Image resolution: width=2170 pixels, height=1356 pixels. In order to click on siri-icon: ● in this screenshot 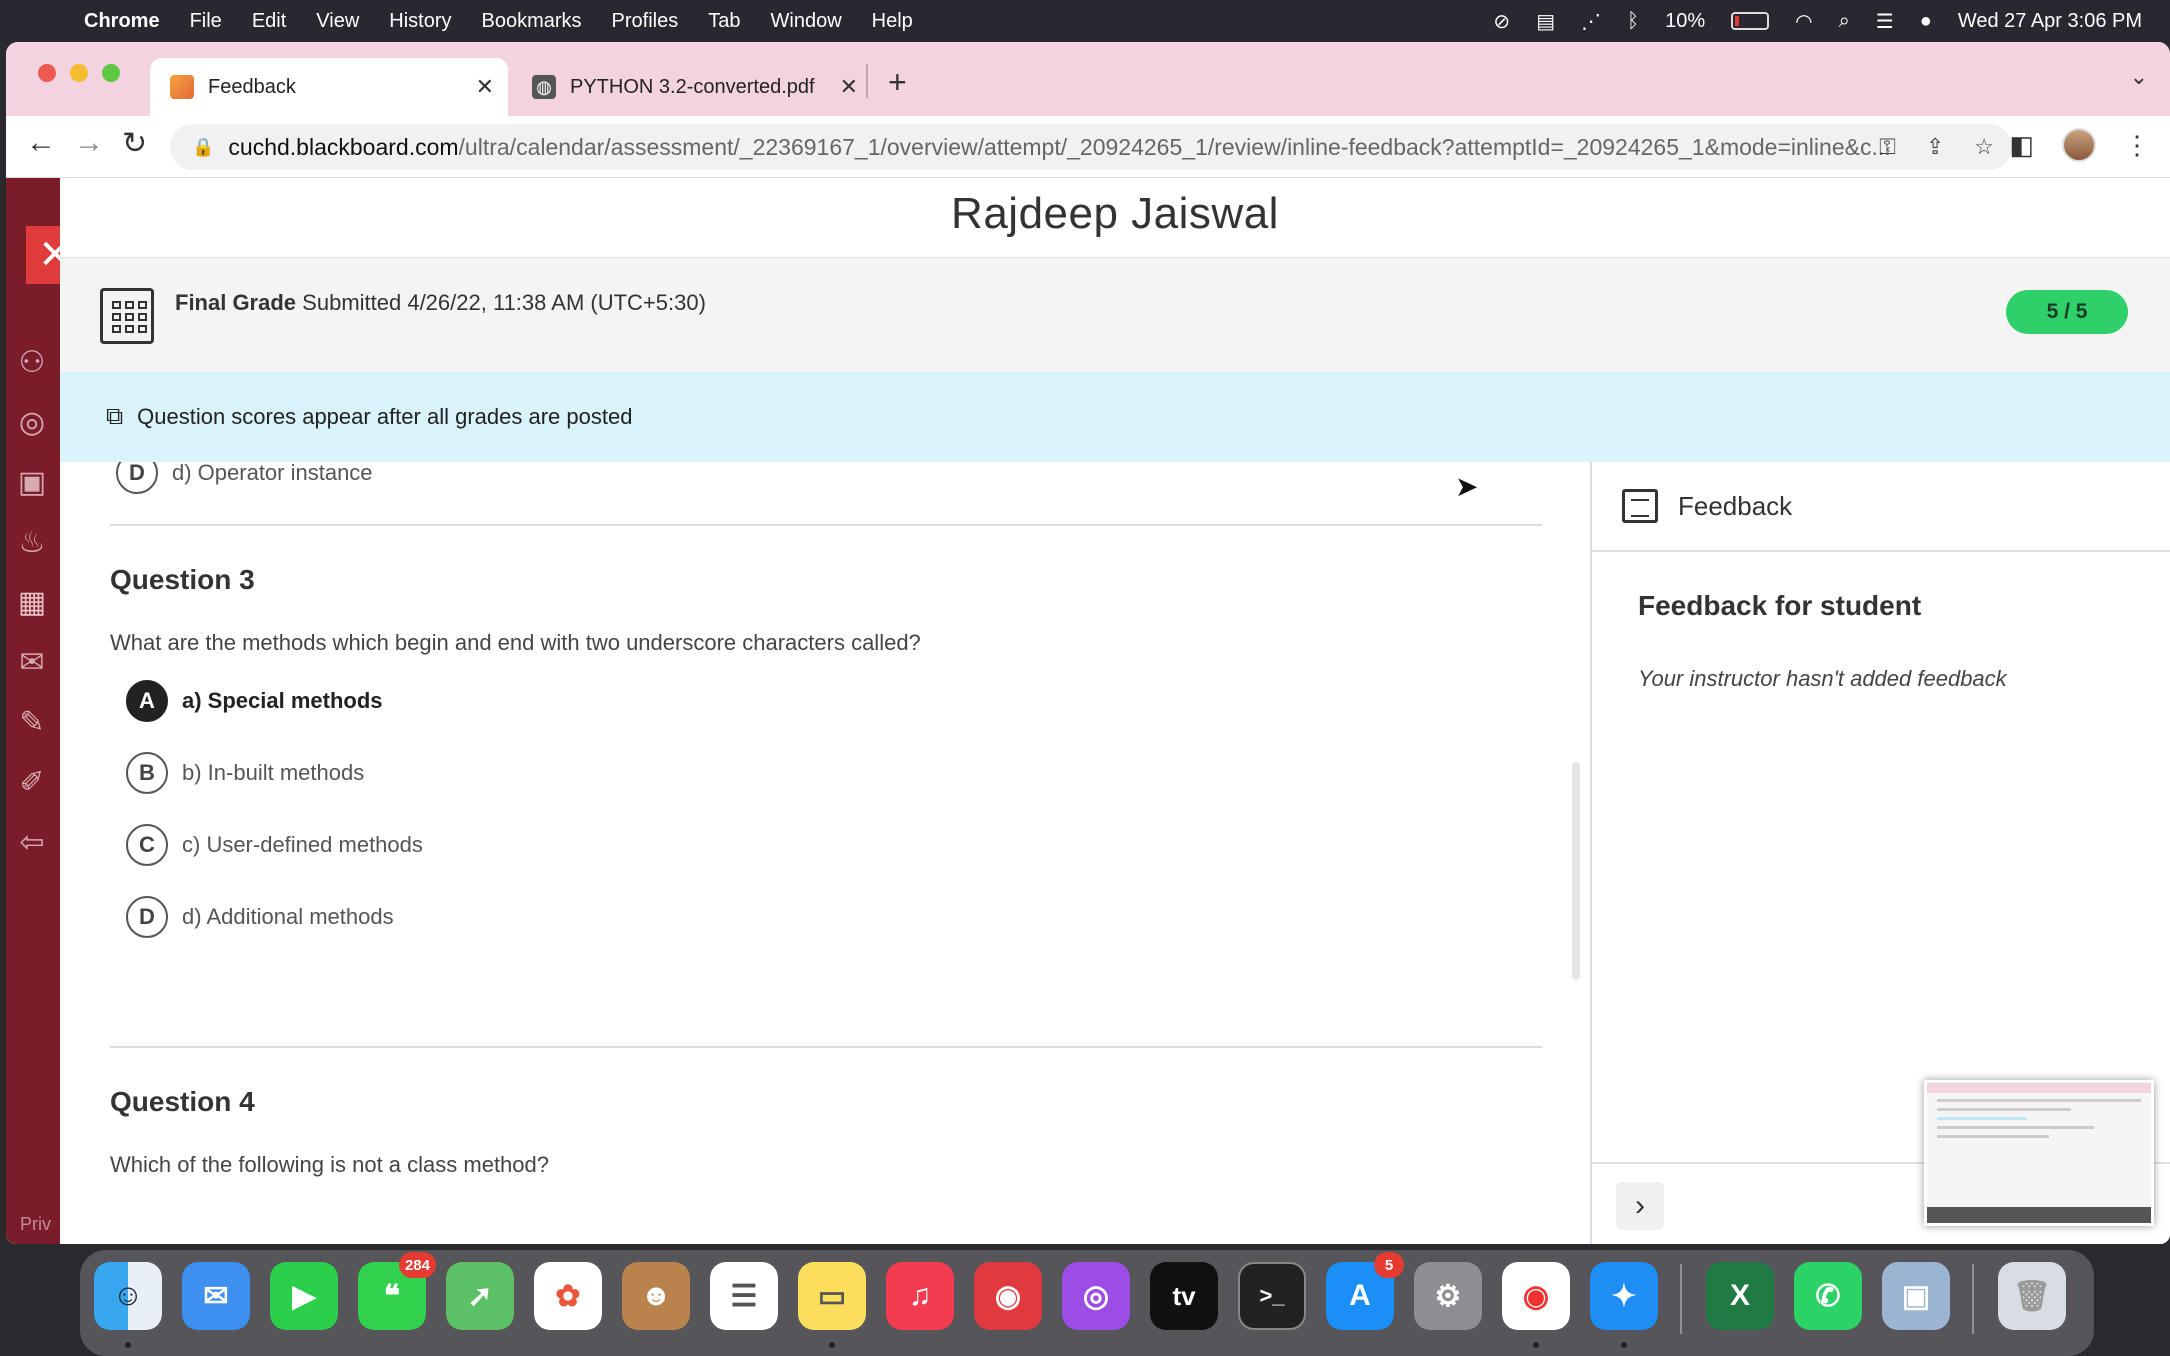, I will do `click(1926, 21)`.